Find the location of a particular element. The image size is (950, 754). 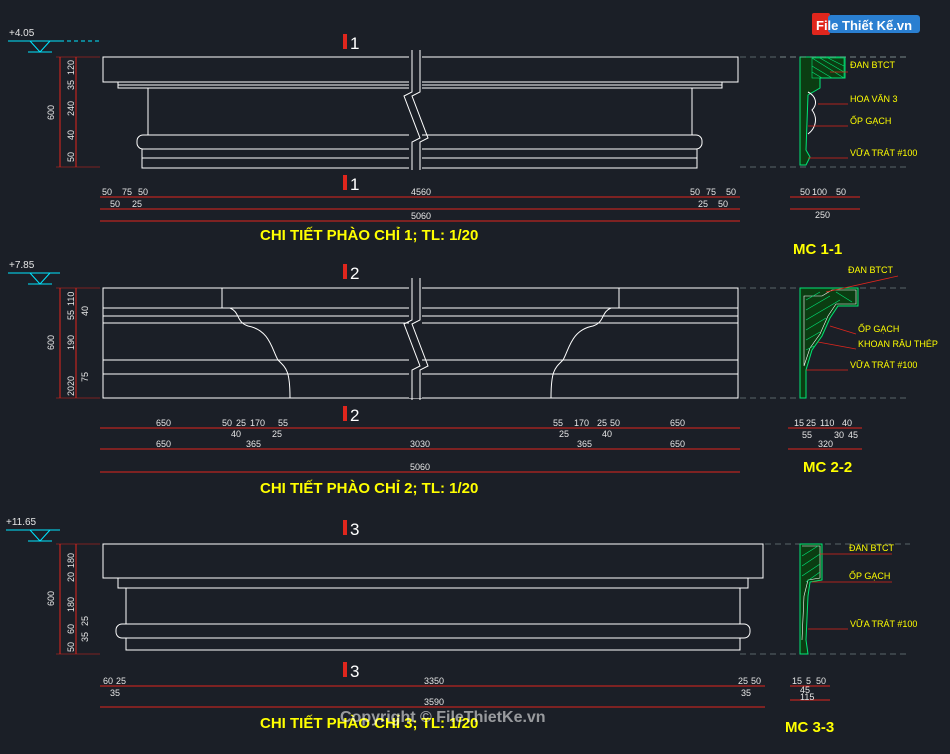

section-mark-2-top: 2 is located at coordinates (351, 273).